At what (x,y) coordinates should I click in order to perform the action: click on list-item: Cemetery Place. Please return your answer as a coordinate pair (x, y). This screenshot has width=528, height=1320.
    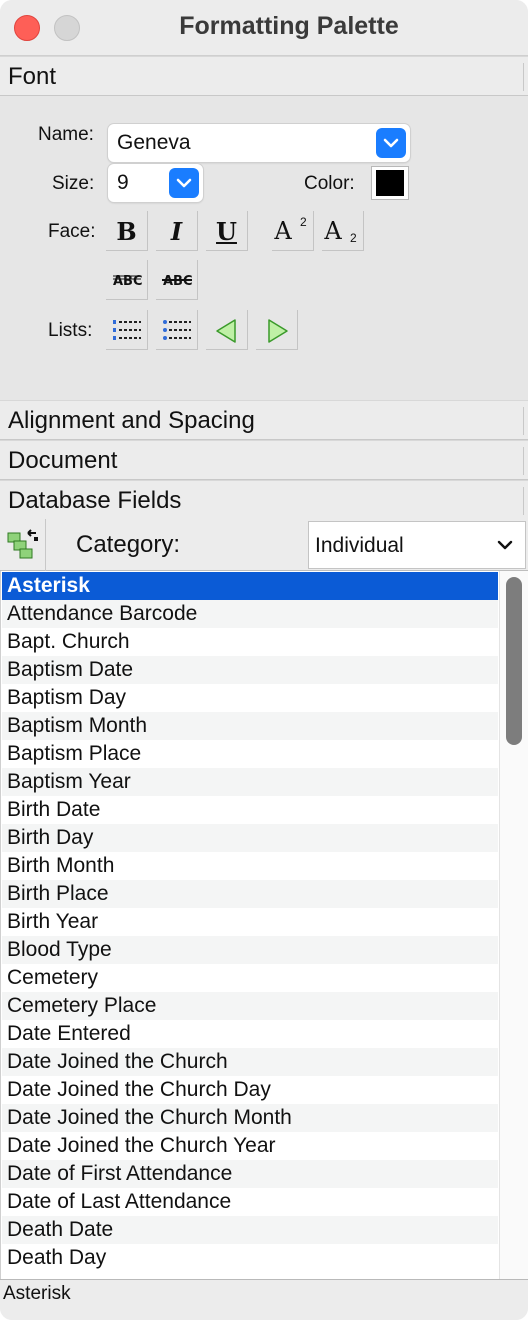
    Looking at the image, I should click on (250, 1006).